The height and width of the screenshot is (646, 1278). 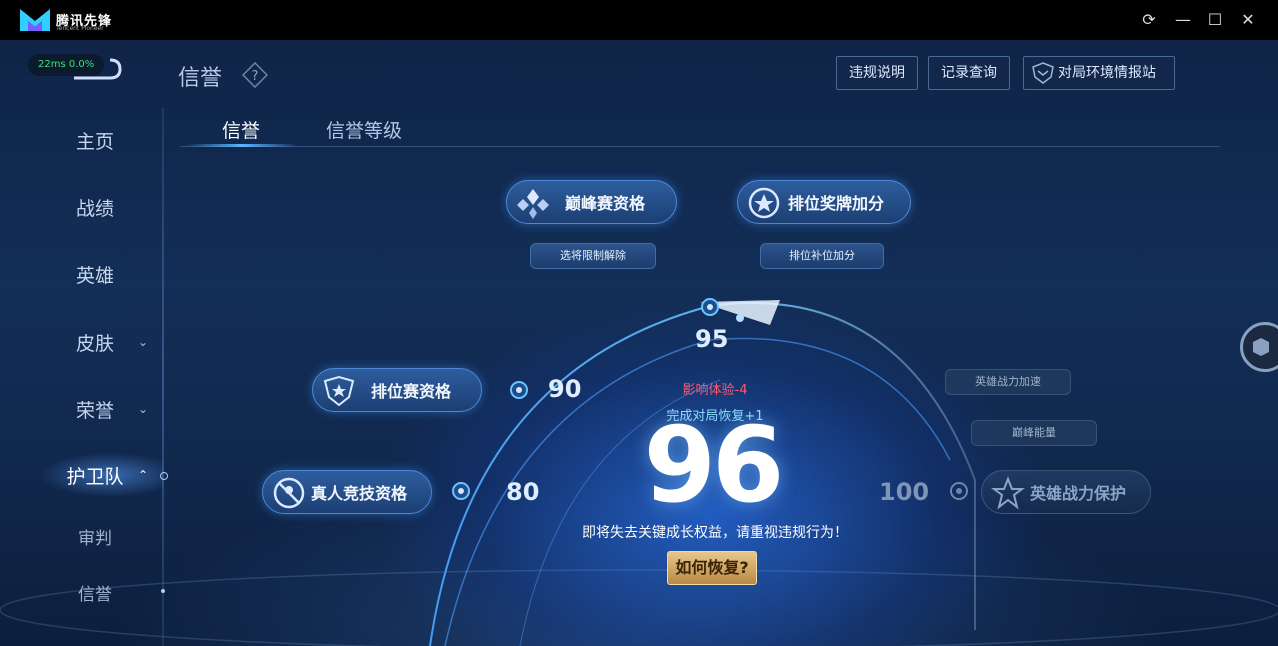 What do you see at coordinates (242, 145) in the screenshot?
I see `tab-active-indicator` at bounding box center [242, 145].